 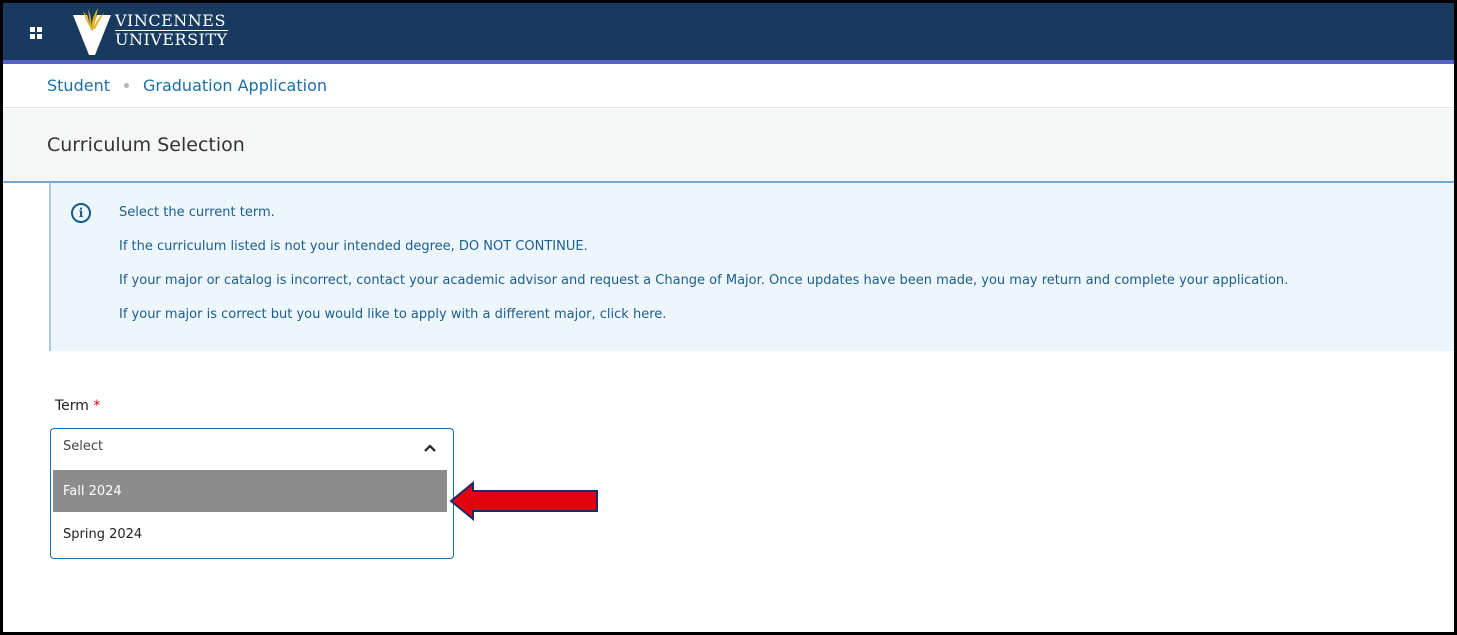 I want to click on university-logo-text: VINCENNES UNIVERSITY, so click(x=171, y=30).